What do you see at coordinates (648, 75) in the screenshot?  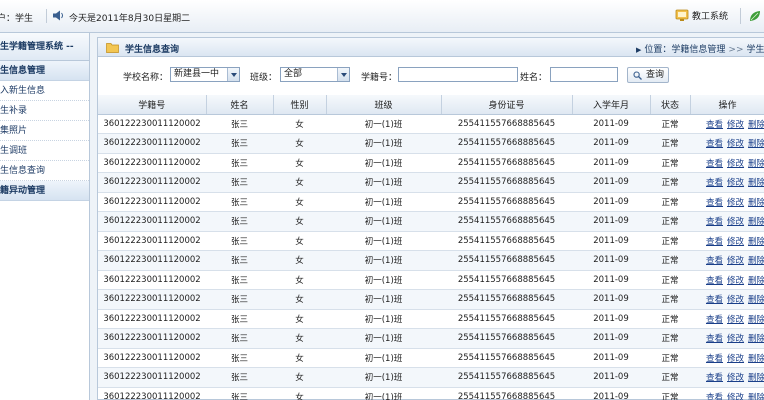 I see `query-button: 查询` at bounding box center [648, 75].